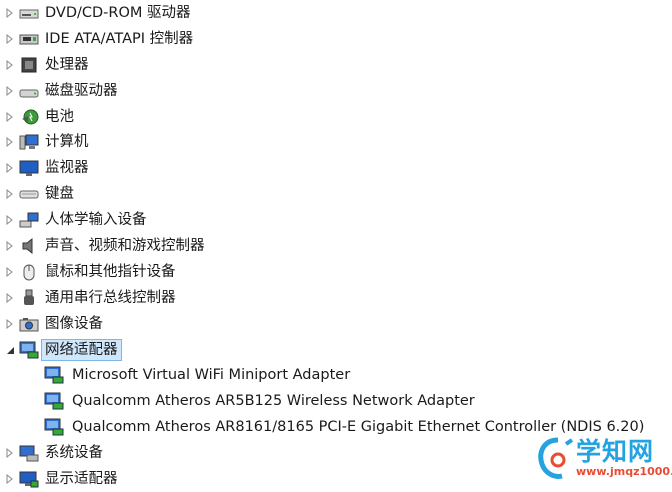 The width and height of the screenshot is (672, 492). Describe the element at coordinates (67, 64) in the screenshot. I see `tree-item-label: 处理器` at that location.